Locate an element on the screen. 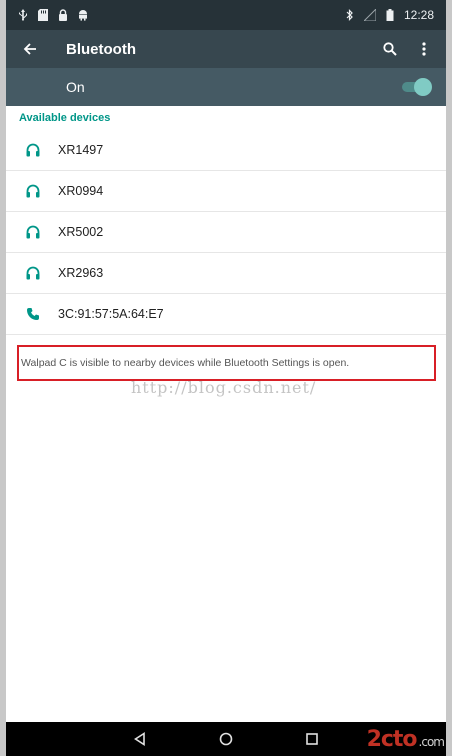  nav-recents-button is located at coordinates (312, 739).